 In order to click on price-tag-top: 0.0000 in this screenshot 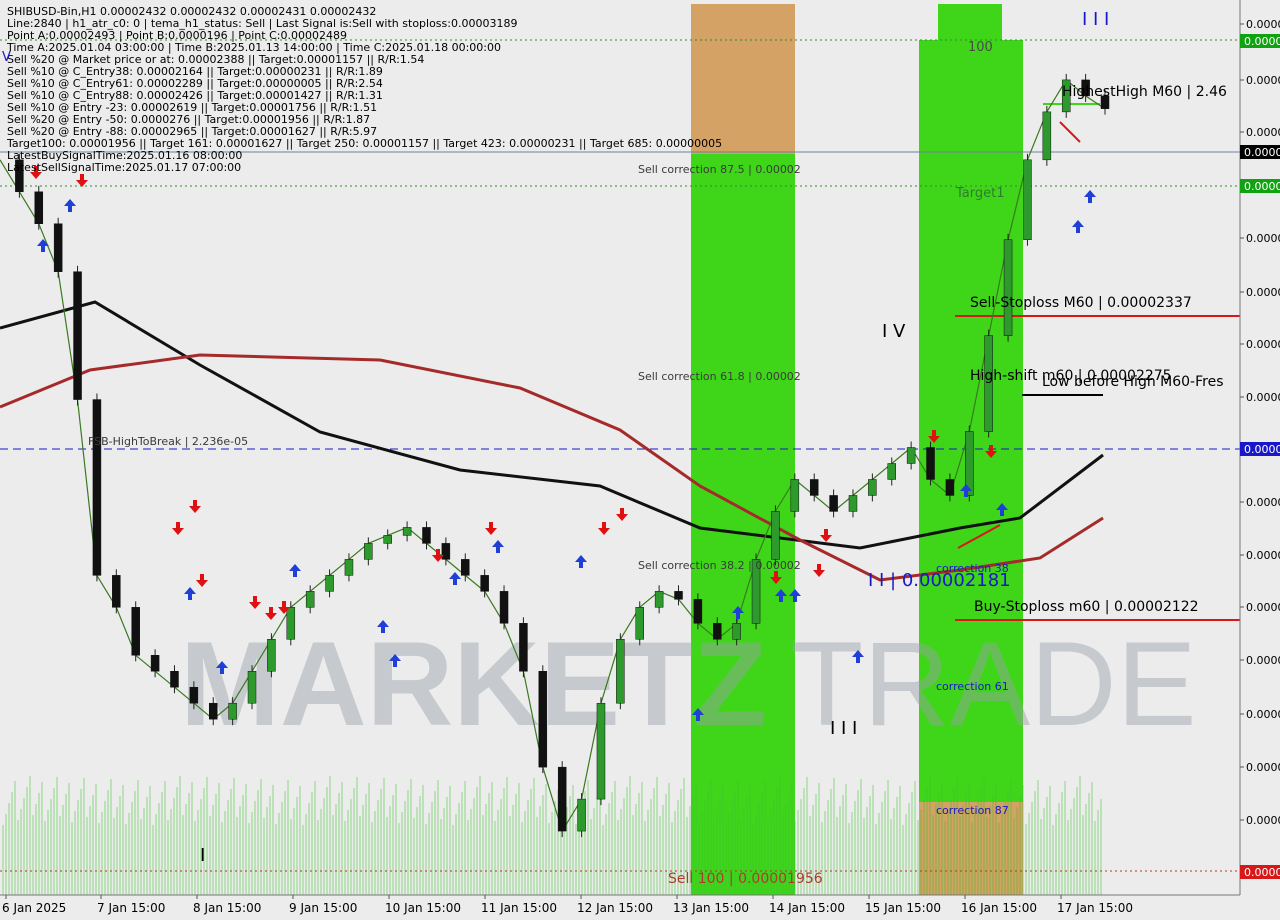, I will do `click(1262, 41)`.